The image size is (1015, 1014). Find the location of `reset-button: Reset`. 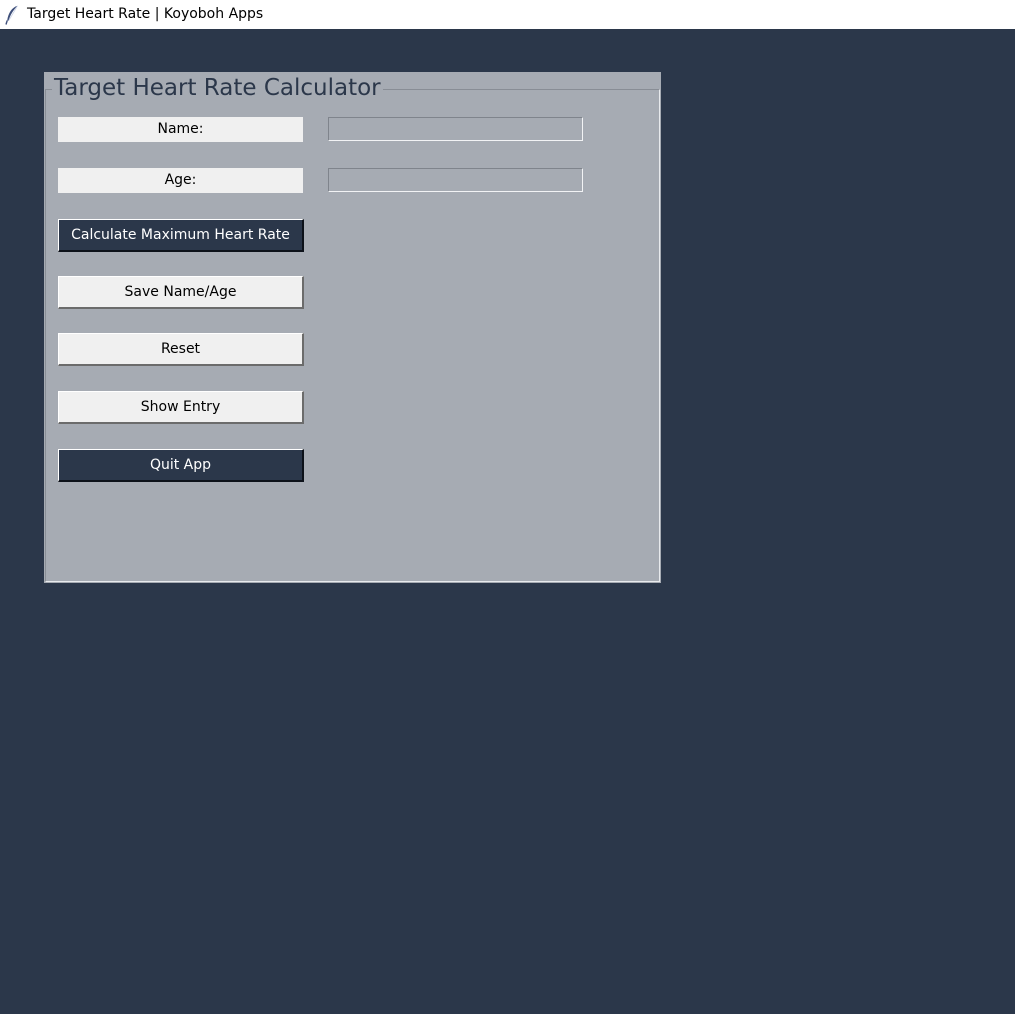

reset-button: Reset is located at coordinates (181, 349).